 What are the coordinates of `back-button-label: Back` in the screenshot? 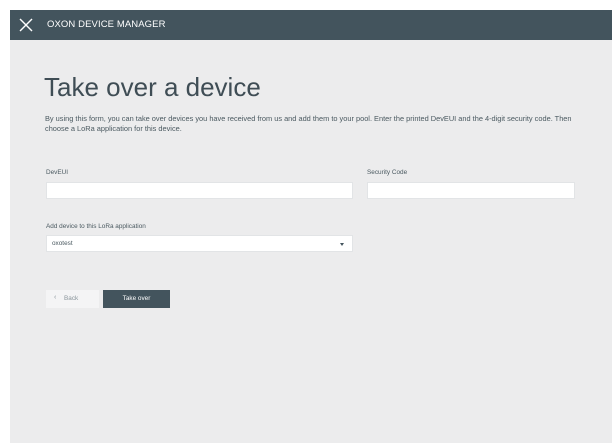 It's located at (71, 298).